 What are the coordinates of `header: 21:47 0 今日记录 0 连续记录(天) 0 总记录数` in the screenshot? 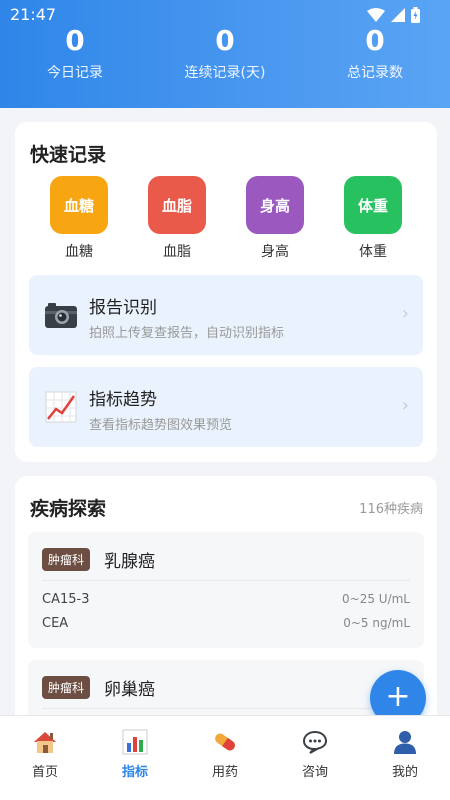 It's located at (225, 54).